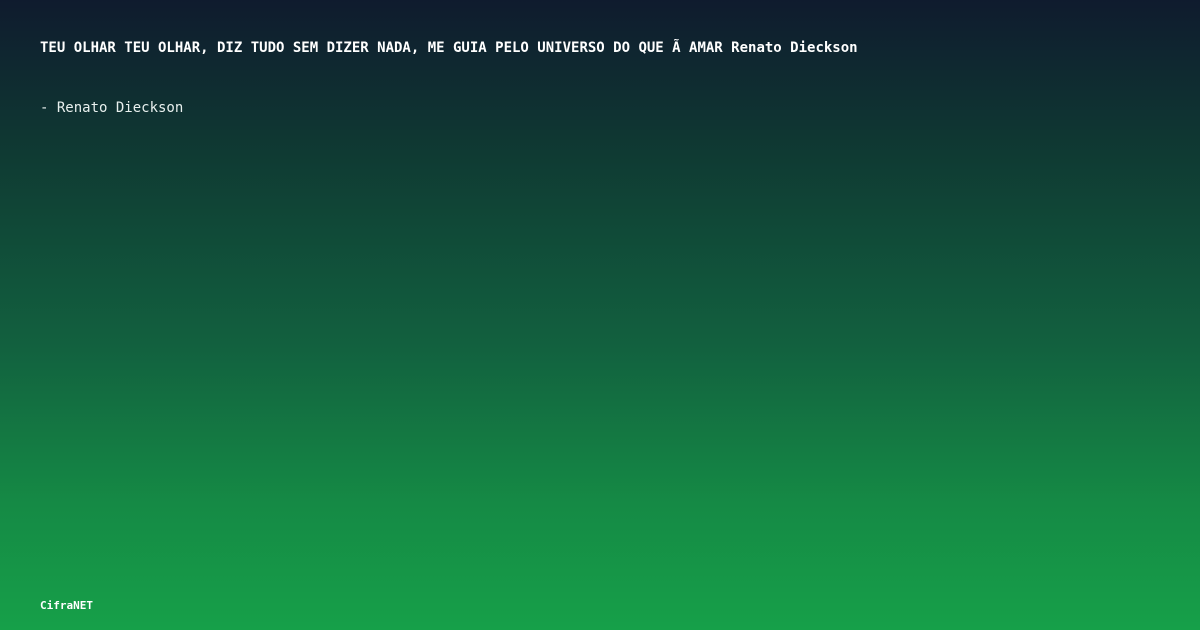  Describe the element at coordinates (66, 605) in the screenshot. I see `brand-logo-text: CifraNET` at that location.